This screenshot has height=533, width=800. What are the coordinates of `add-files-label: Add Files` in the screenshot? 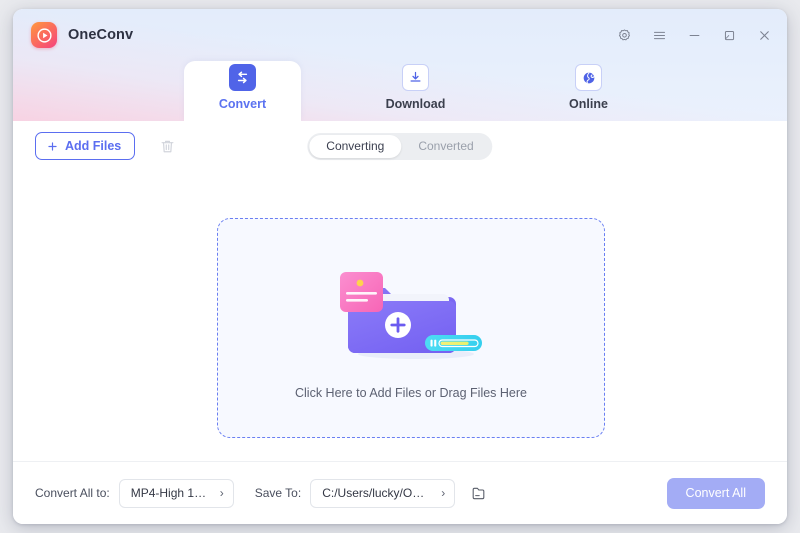 It's located at (93, 146).